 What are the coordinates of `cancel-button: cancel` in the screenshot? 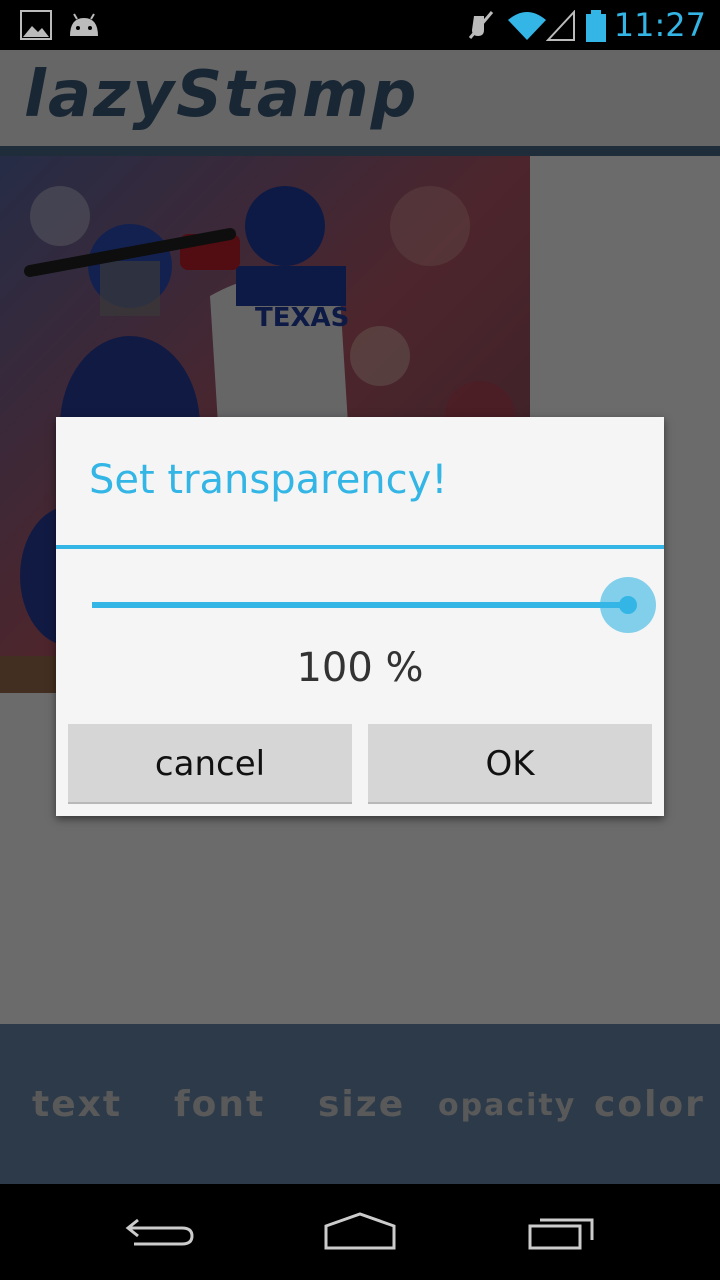 It's located at (210, 764).